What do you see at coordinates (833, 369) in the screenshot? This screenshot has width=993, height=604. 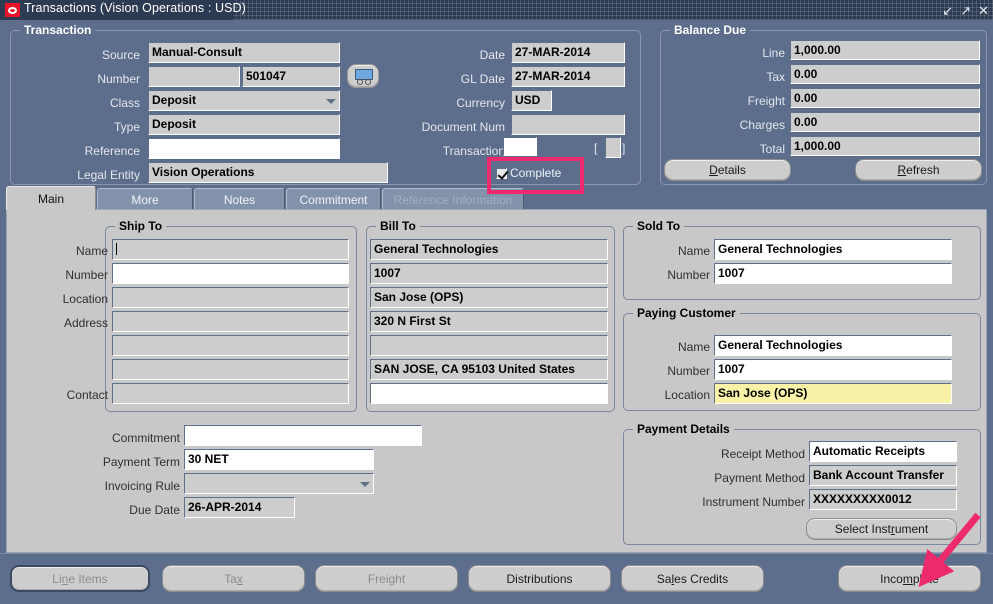 I see `paying-customer-number-field: 1007` at bounding box center [833, 369].